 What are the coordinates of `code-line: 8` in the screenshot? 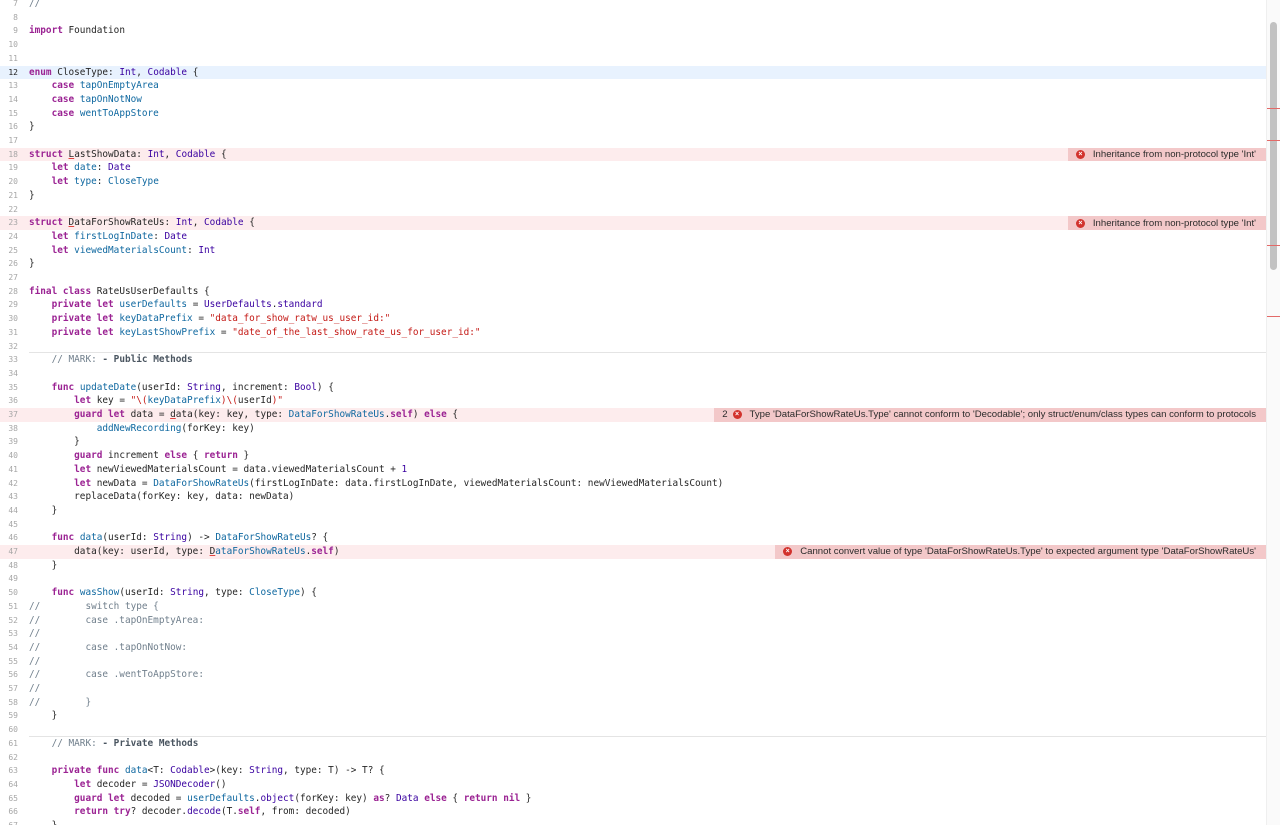 It's located at (633, 18).